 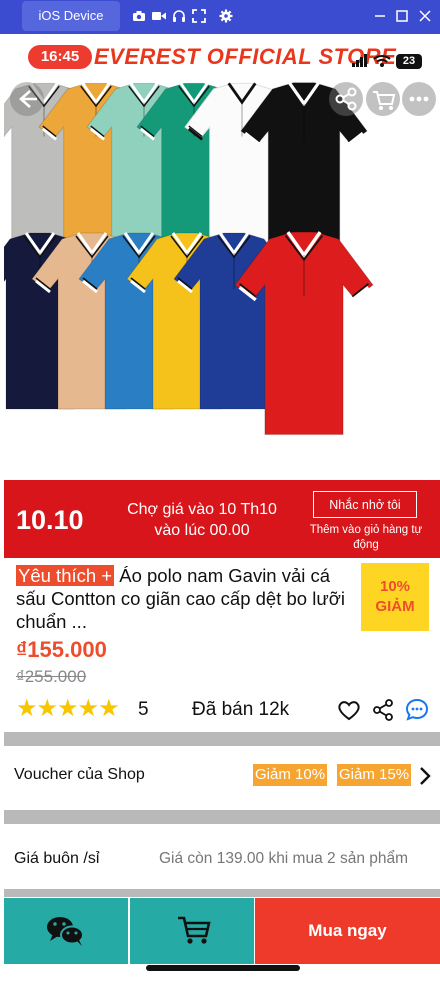 I want to click on share-product-button, so click(x=383, y=710).